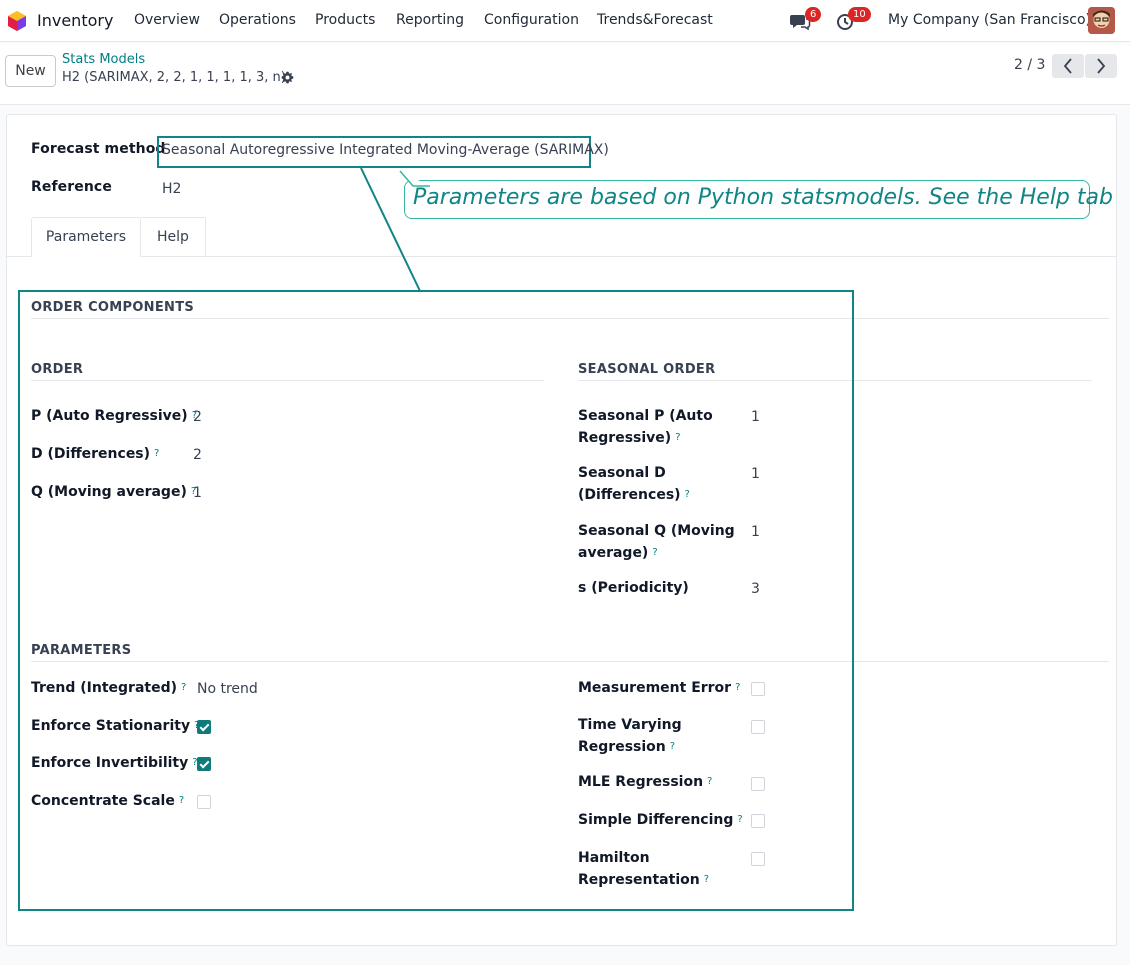 Image resolution: width=1130 pixels, height=965 pixels. Describe the element at coordinates (167, 20) in the screenshot. I see `menu-overview: Overview` at that location.